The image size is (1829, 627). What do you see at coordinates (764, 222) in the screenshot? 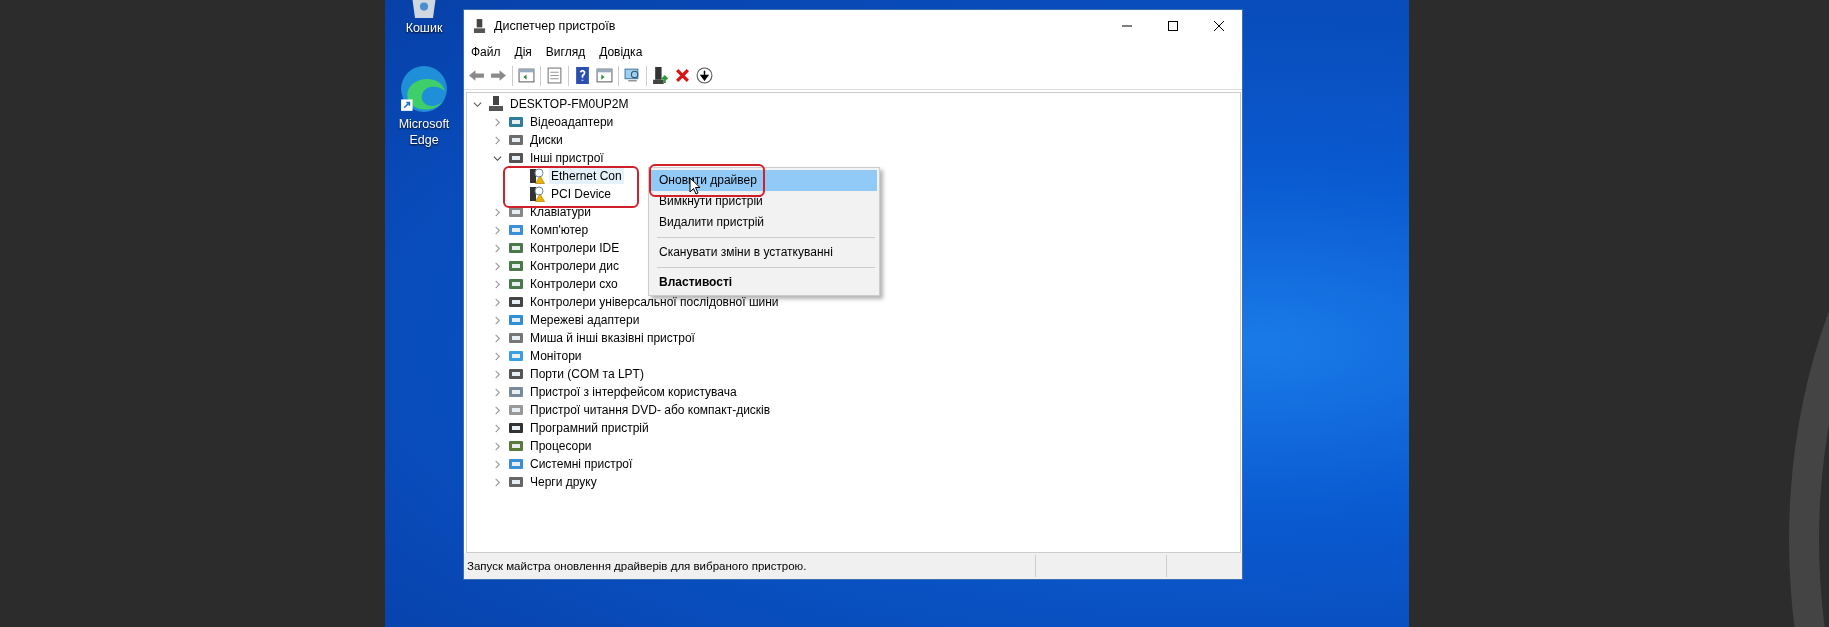
I see `context-menu-item: Видалити пристрій` at bounding box center [764, 222].